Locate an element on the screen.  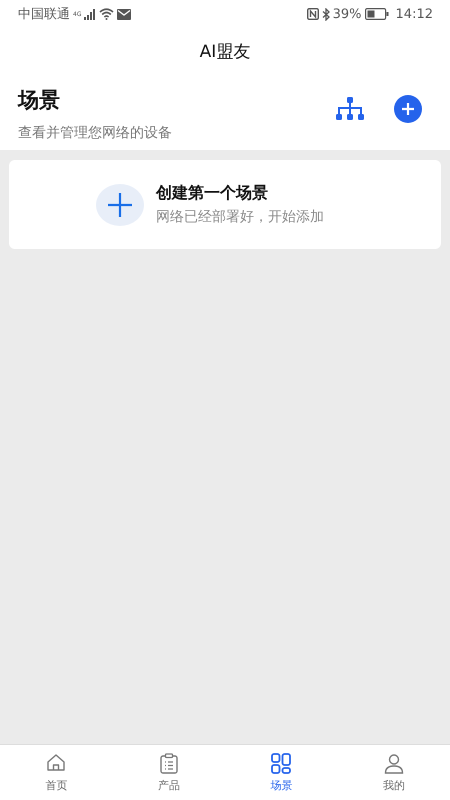
battery-icon is located at coordinates (376, 14).